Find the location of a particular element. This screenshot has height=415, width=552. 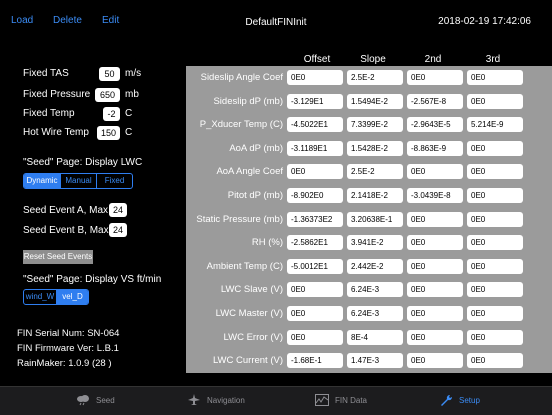

row-label: LWC Current (V) is located at coordinates (247, 361).